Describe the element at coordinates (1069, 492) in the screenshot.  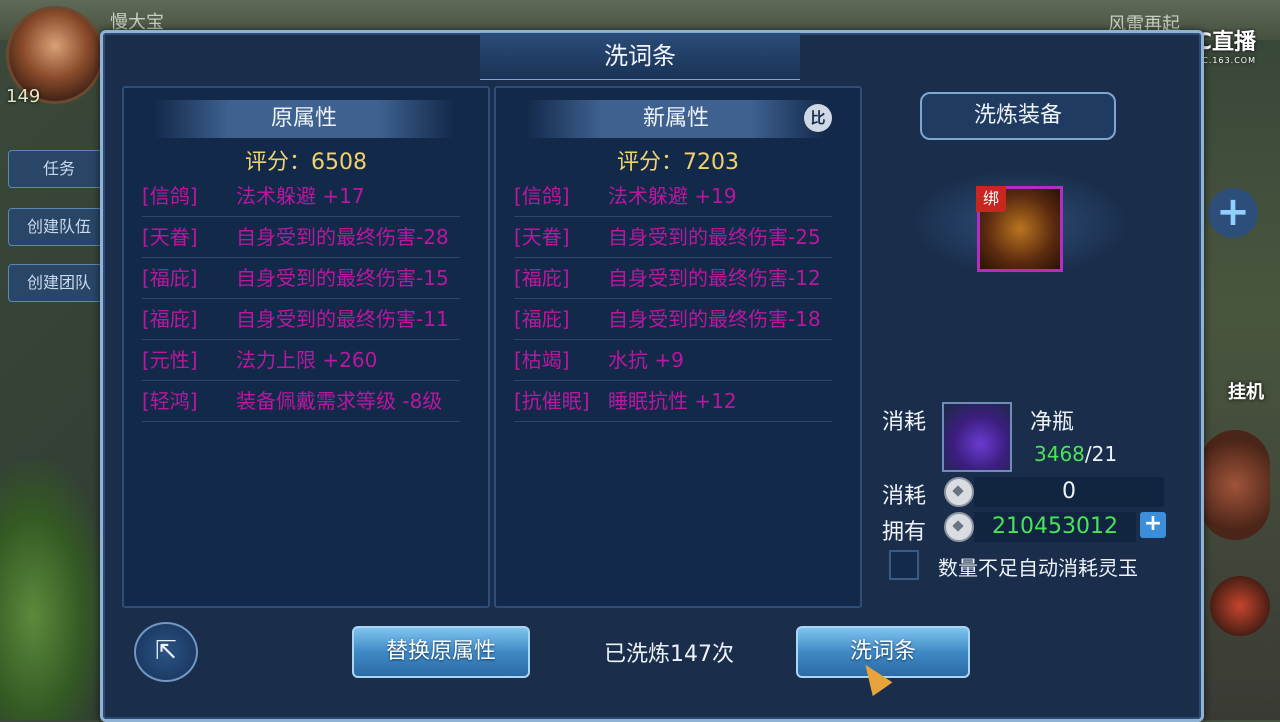
I see `coin-consume-value: 0` at that location.